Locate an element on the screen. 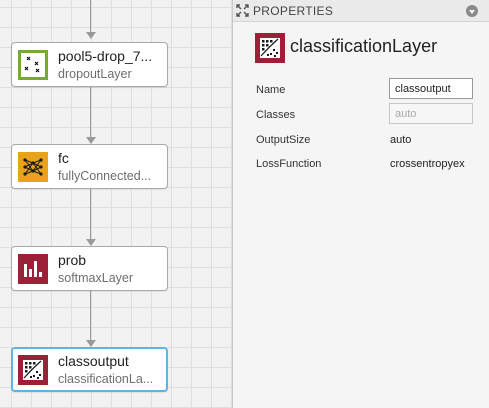 The image size is (489, 408). selected-layer-type: classificationLayer is located at coordinates (364, 46).